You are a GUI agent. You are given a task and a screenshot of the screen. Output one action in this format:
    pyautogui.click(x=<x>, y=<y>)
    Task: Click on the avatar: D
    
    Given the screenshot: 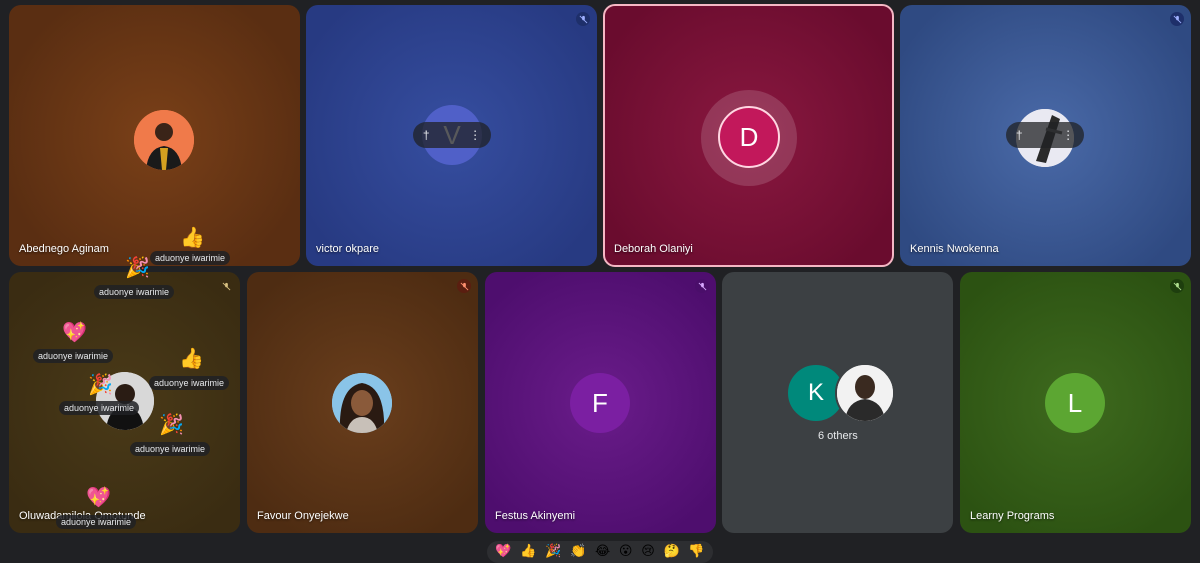 What is the action you would take?
    pyautogui.click(x=749, y=137)
    